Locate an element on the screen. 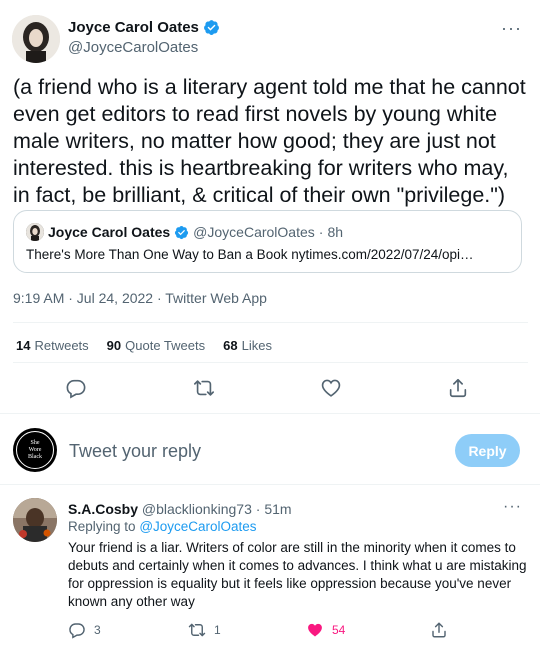  quote-tweets-count: 90 is located at coordinates (114, 345).